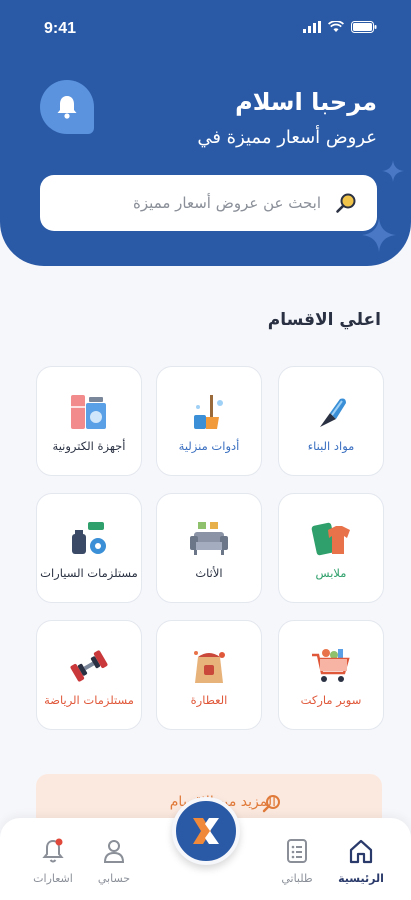  I want to click on nav-account: حسابي, so click(114, 861).